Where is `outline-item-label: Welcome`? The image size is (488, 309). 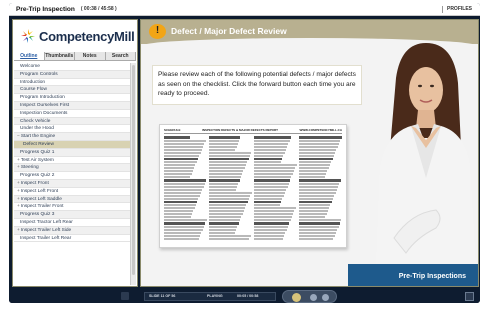 outline-item-label: Welcome is located at coordinates (30, 66).